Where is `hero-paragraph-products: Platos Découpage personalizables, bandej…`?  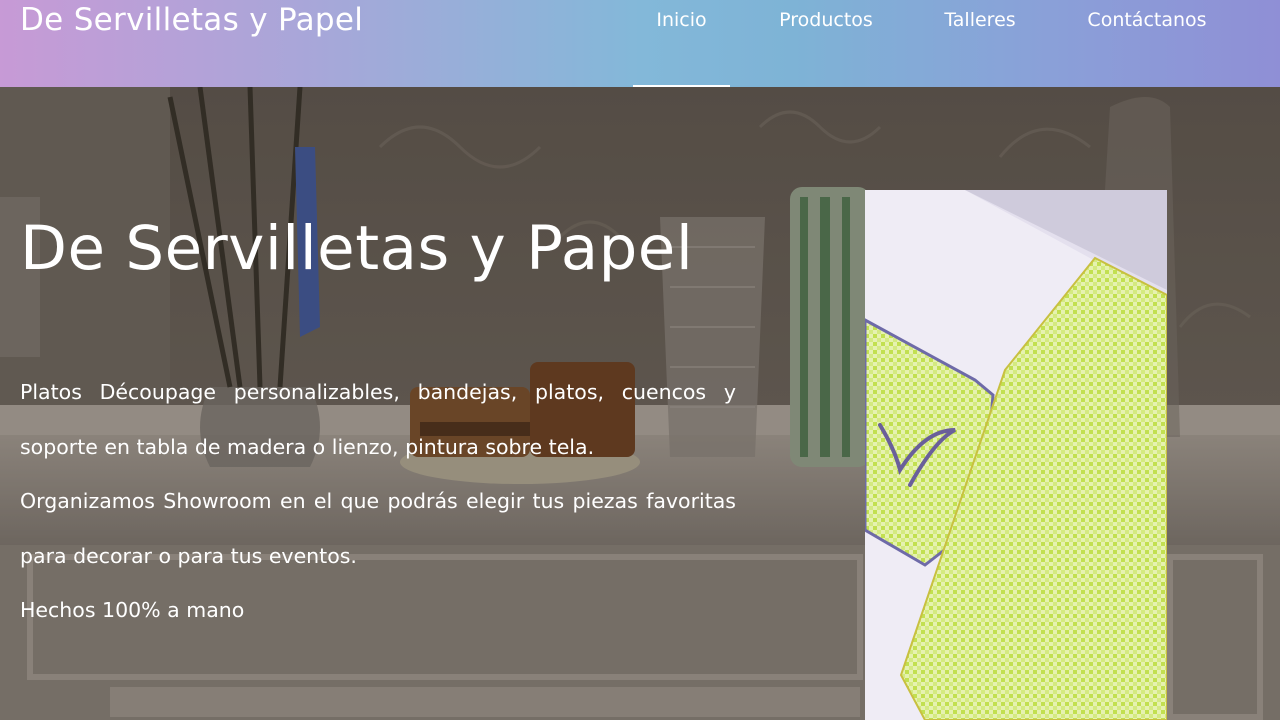 hero-paragraph-products: Platos Découpage personalizables, bandej… is located at coordinates (378, 419).